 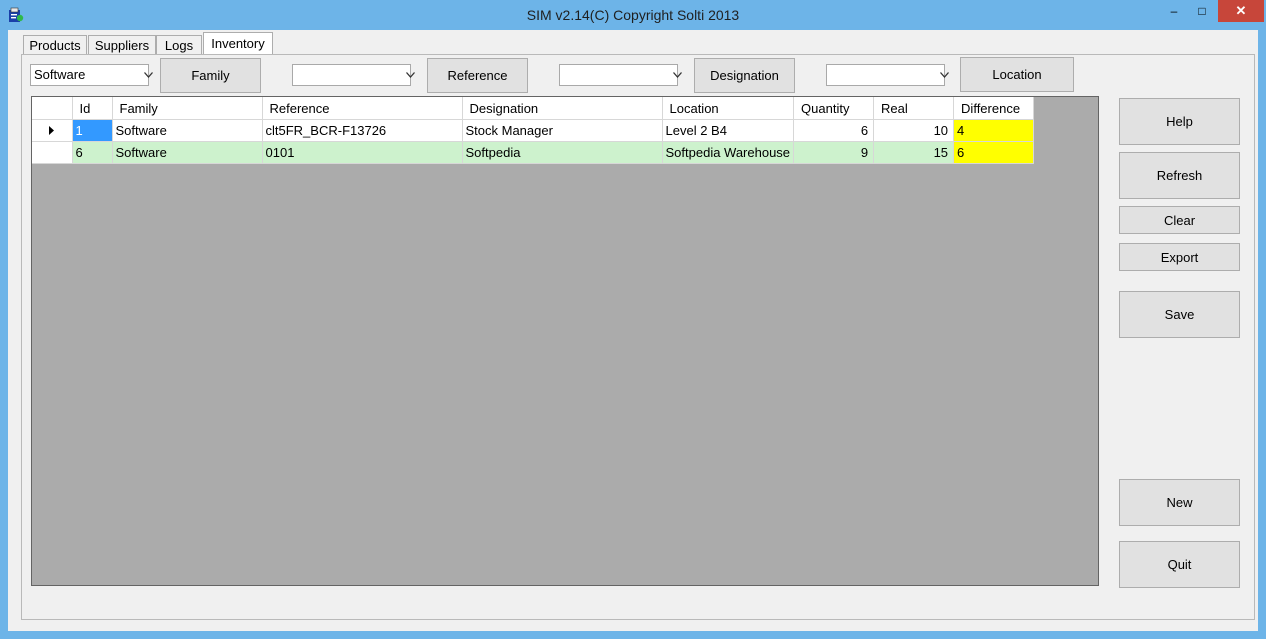 I want to click on designation-filter-select, so click(x=620, y=75).